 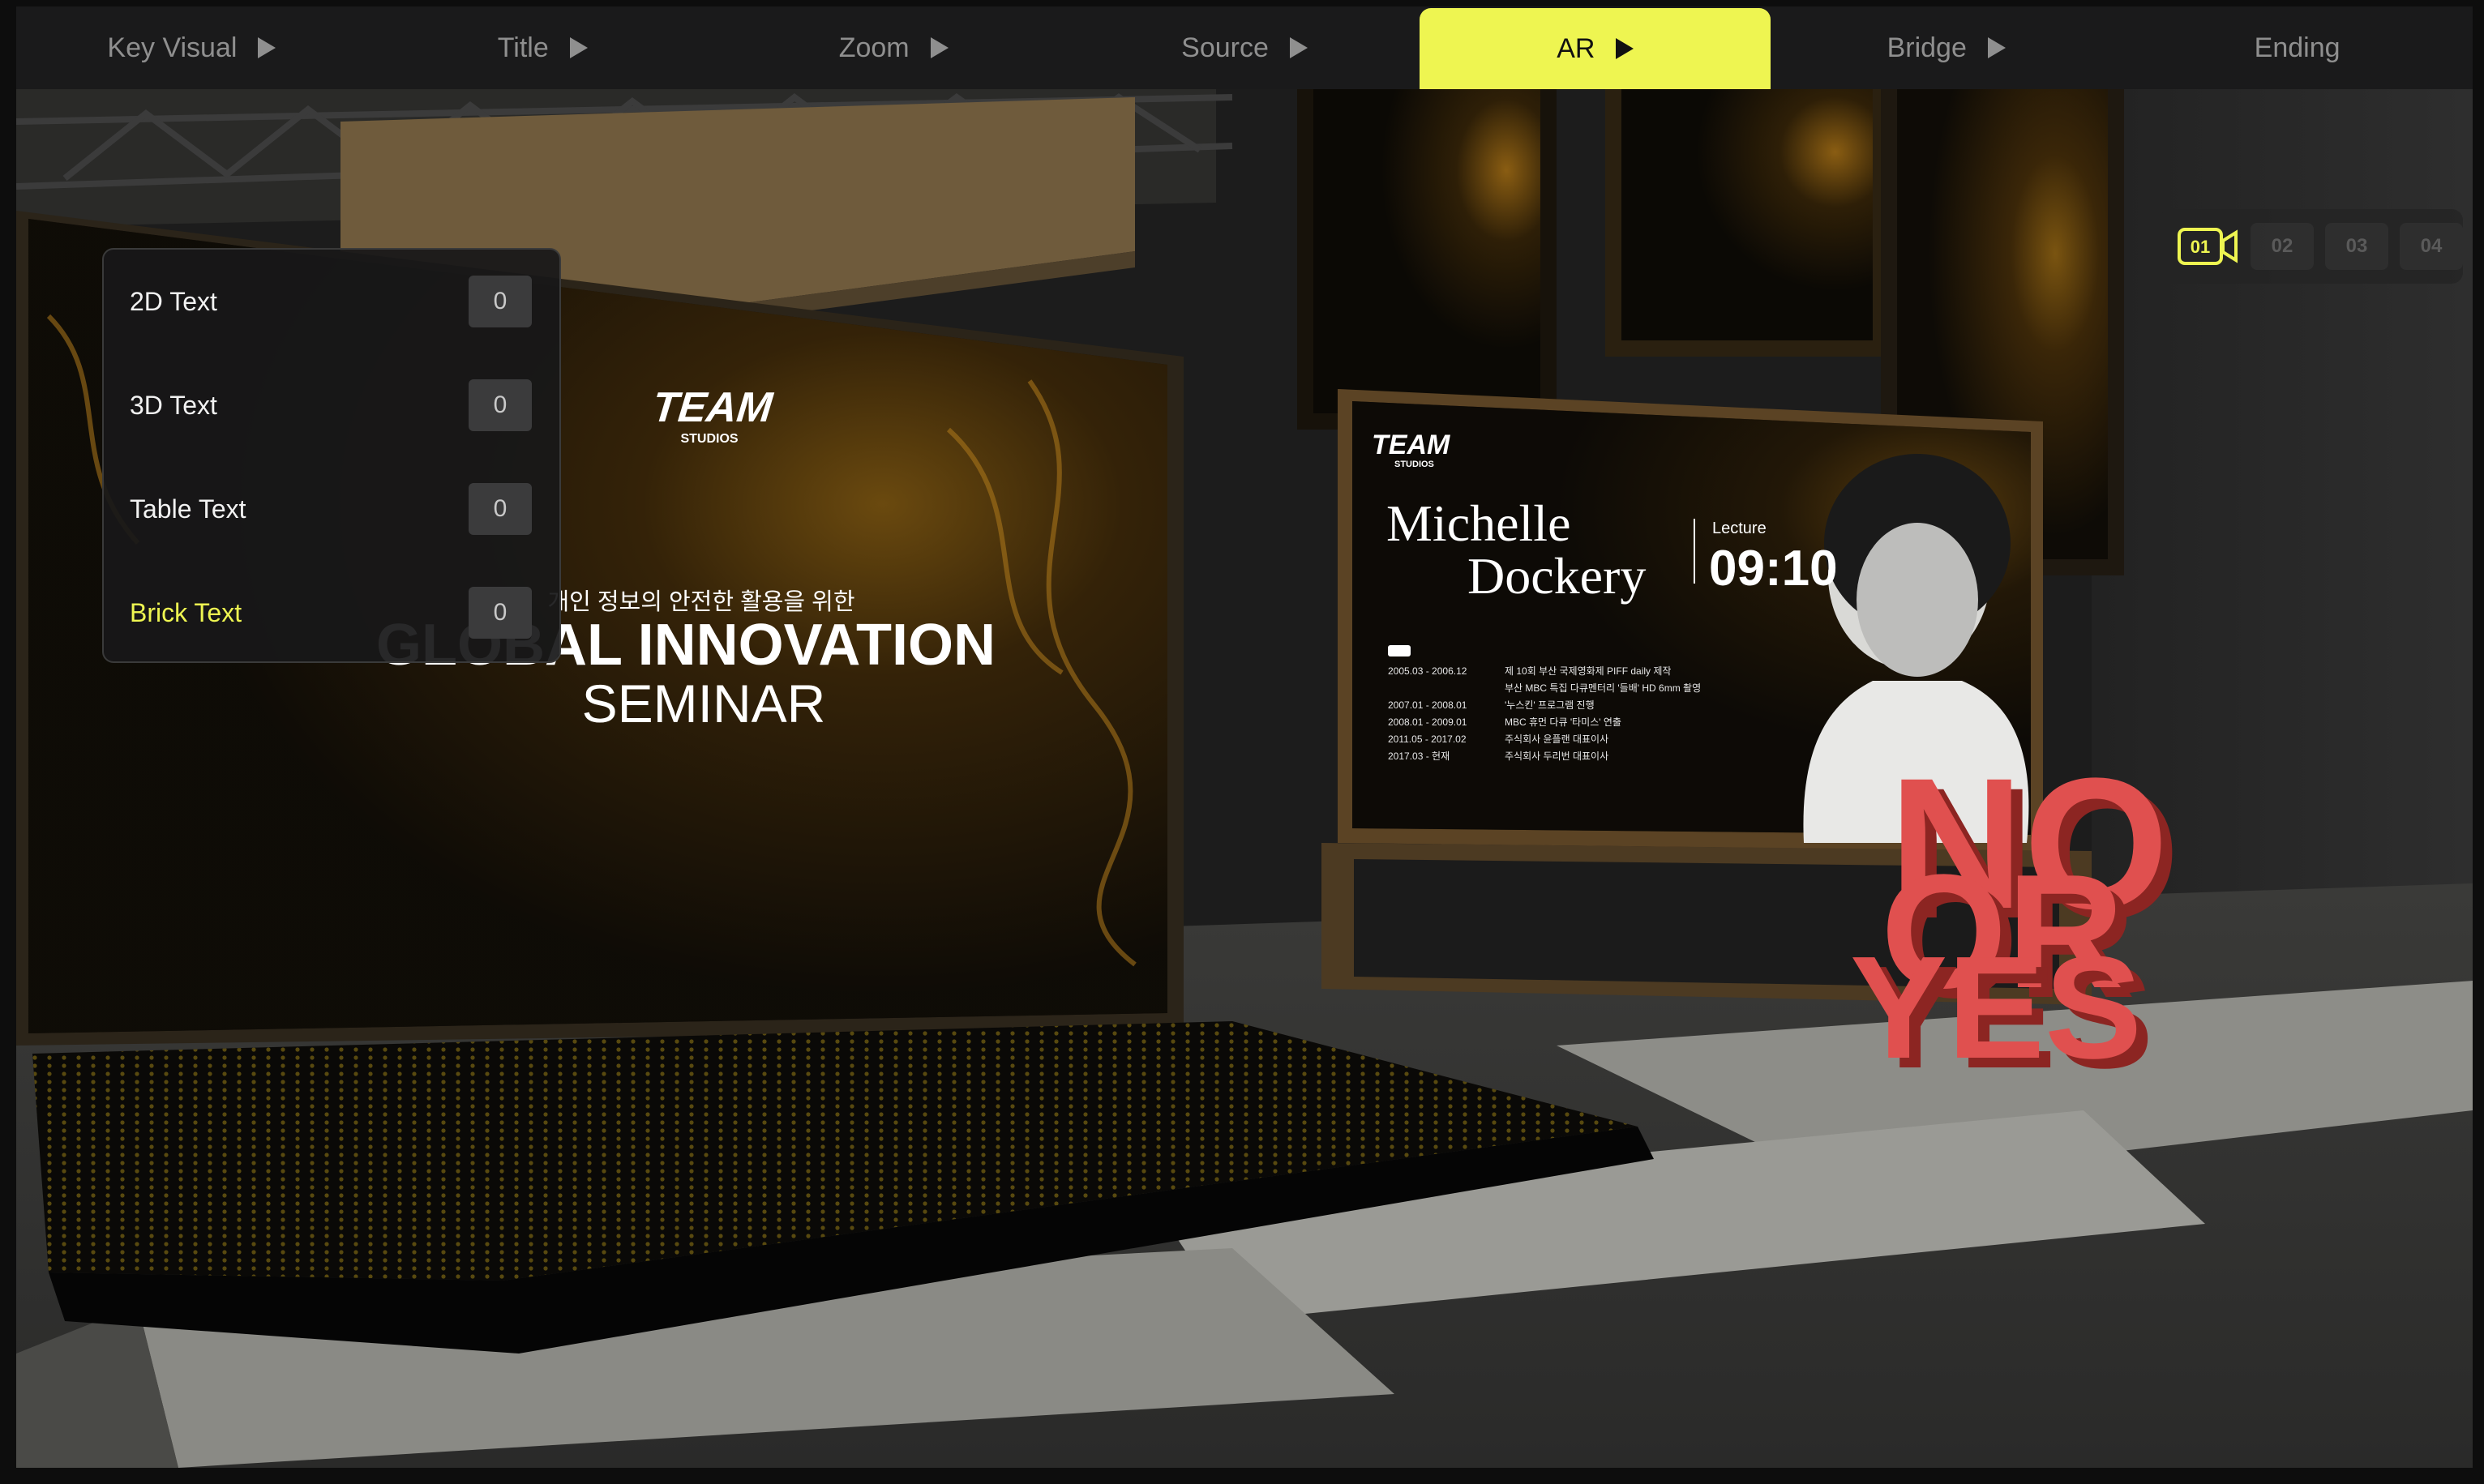 What do you see at coordinates (2282, 246) in the screenshot?
I see `camera-02-button: 02` at bounding box center [2282, 246].